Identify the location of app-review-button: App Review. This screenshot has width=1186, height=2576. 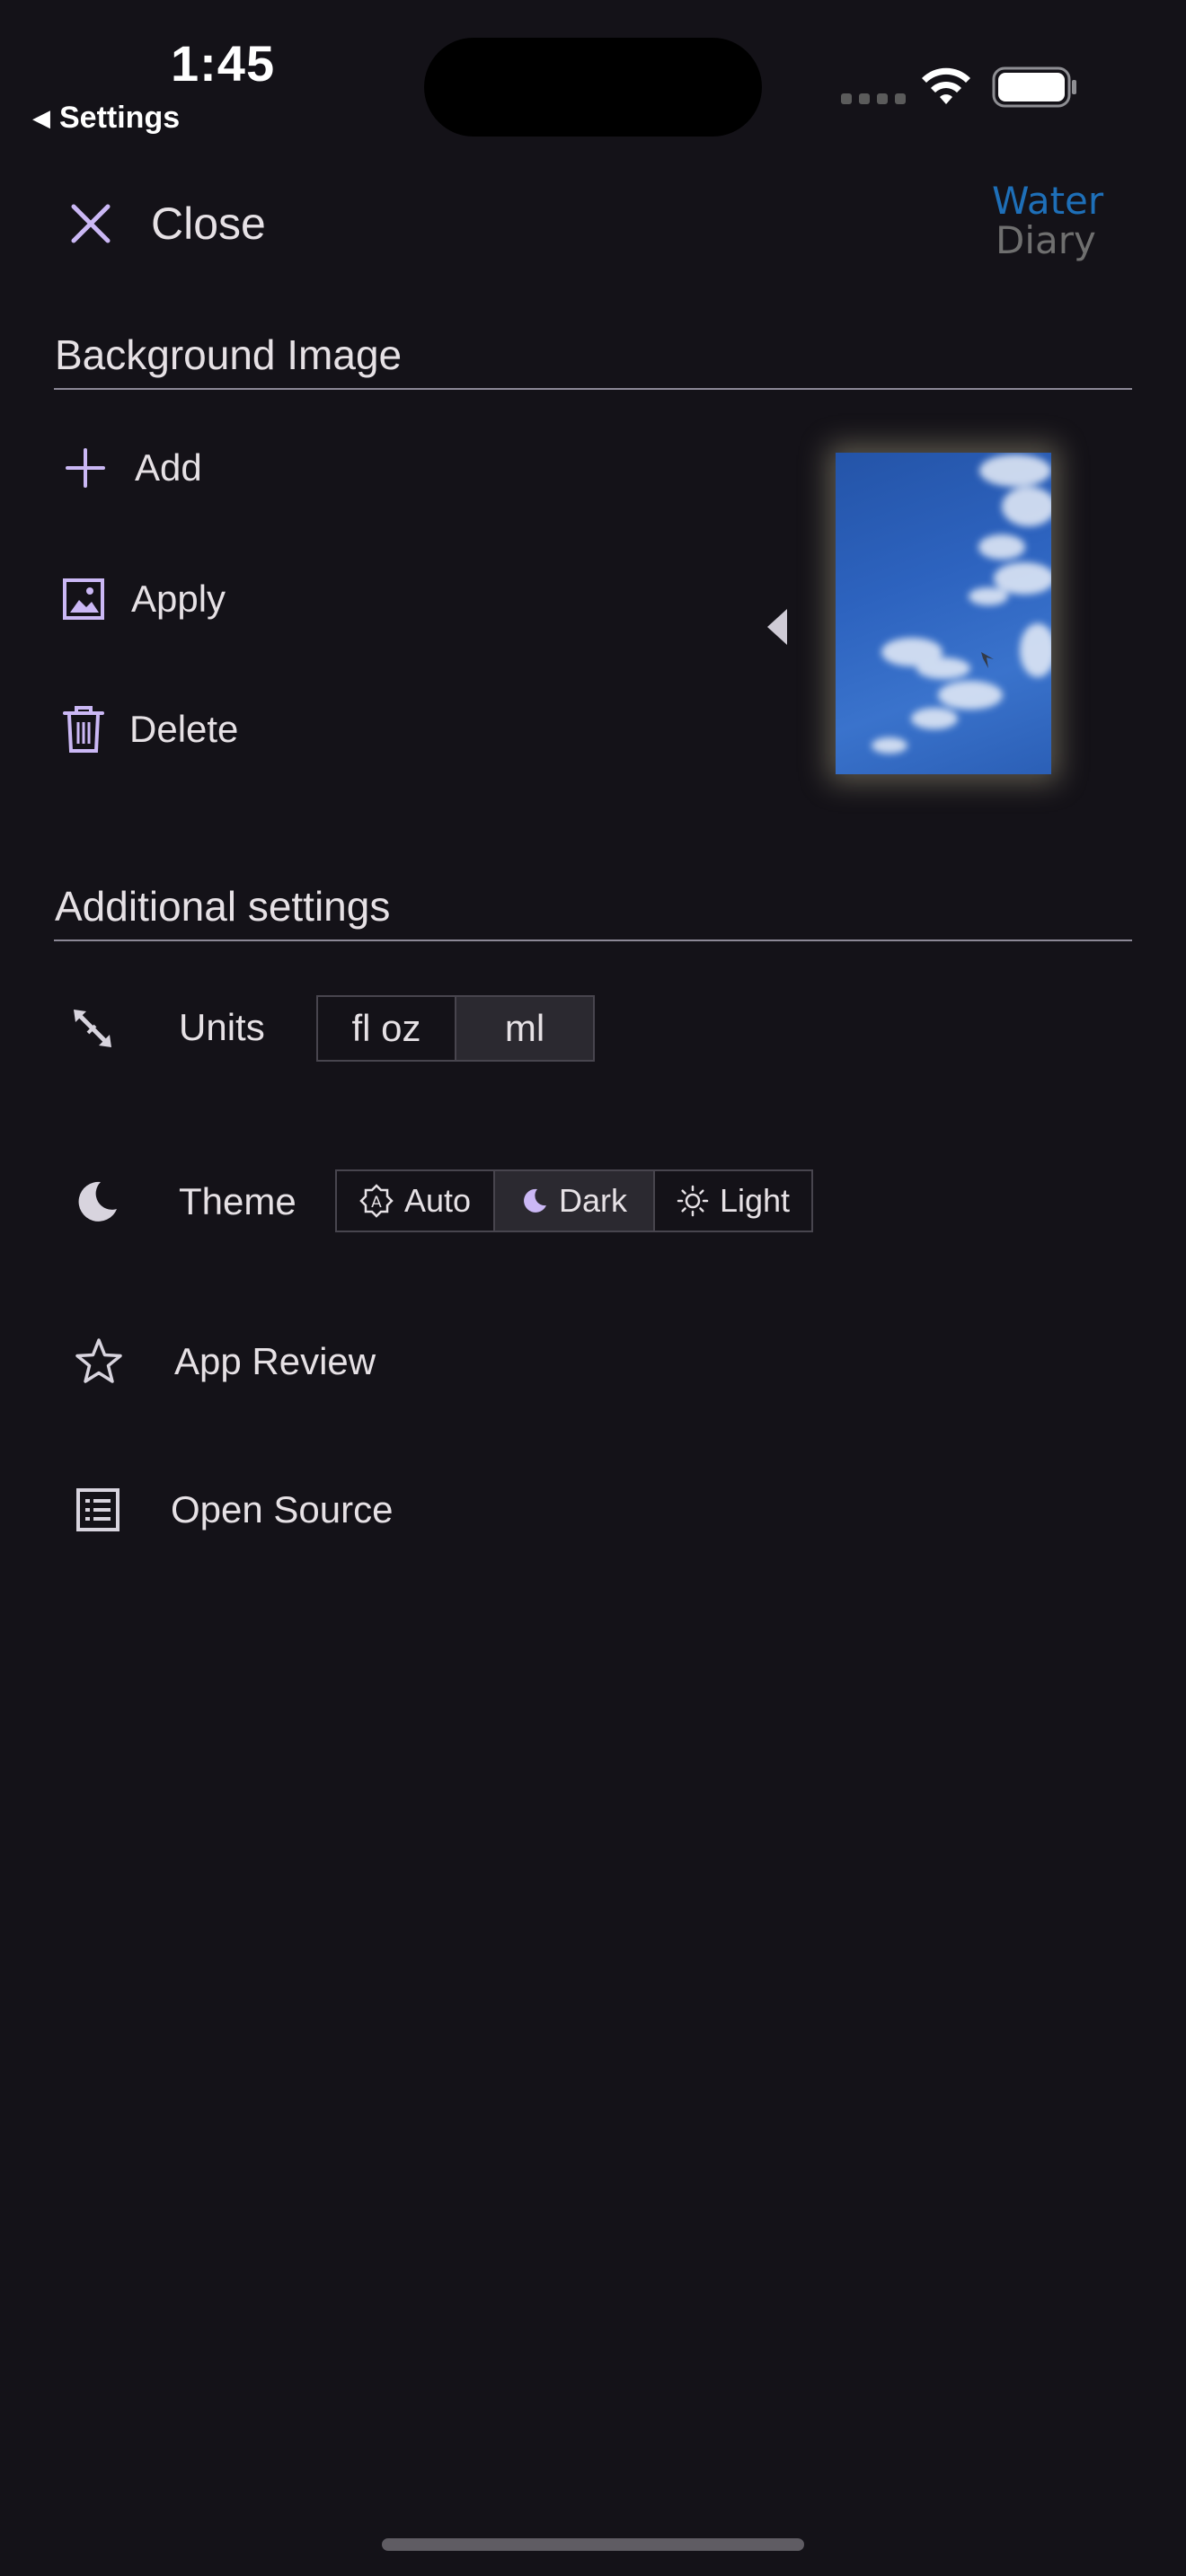
(225, 1362).